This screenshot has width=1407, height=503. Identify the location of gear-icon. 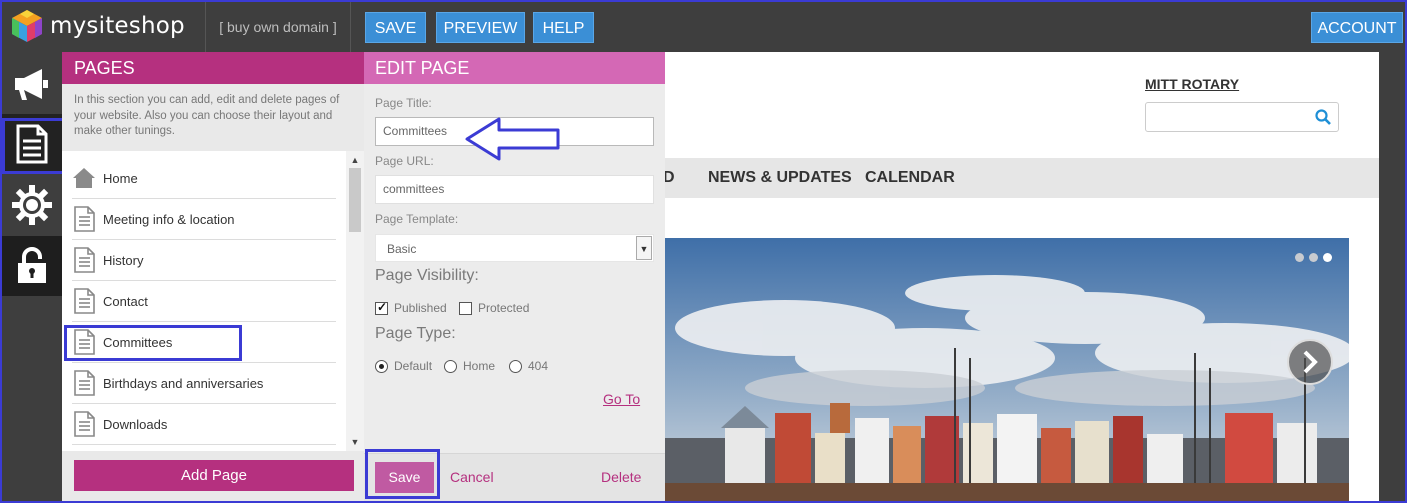
(32, 205).